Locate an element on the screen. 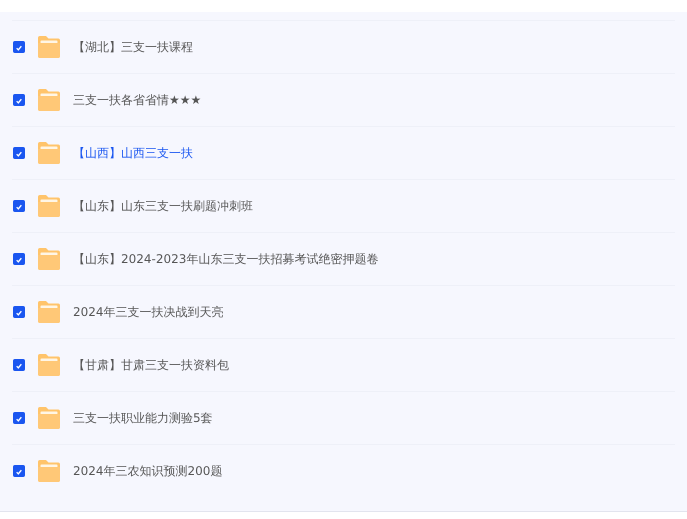 The image size is (687, 519). folder-name: 【湖北】三支一扶课程 is located at coordinates (133, 47).